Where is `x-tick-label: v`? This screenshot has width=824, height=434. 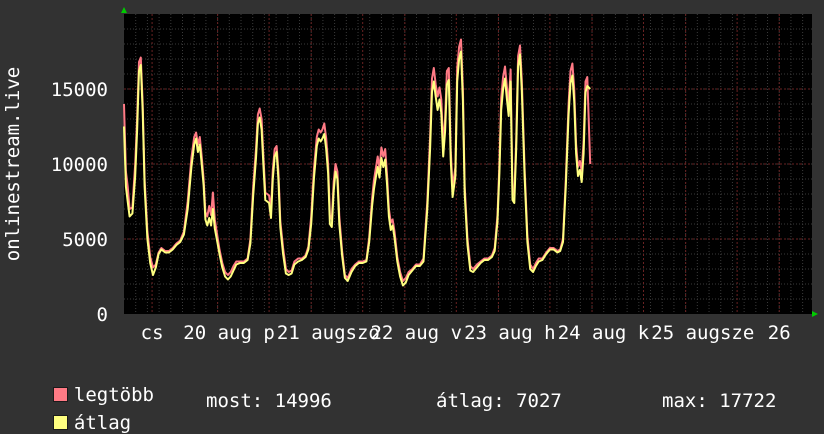
x-tick-label: v is located at coordinates (456, 333).